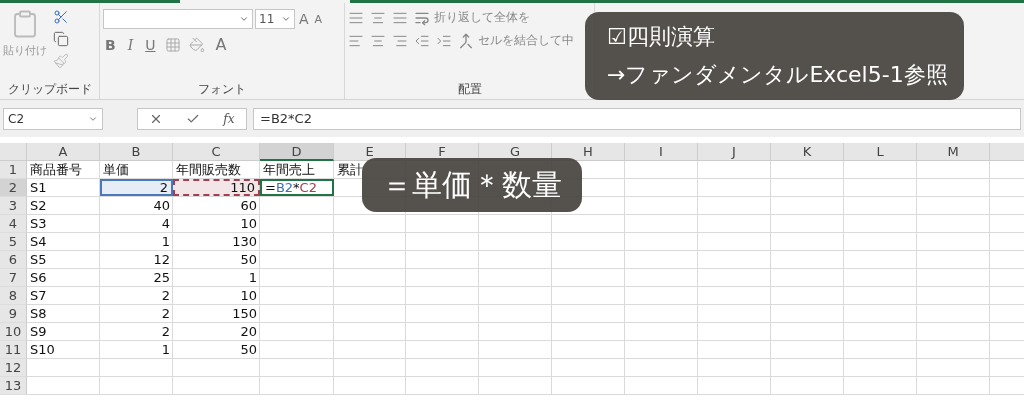  I want to click on row-header: 12, so click(13, 368).